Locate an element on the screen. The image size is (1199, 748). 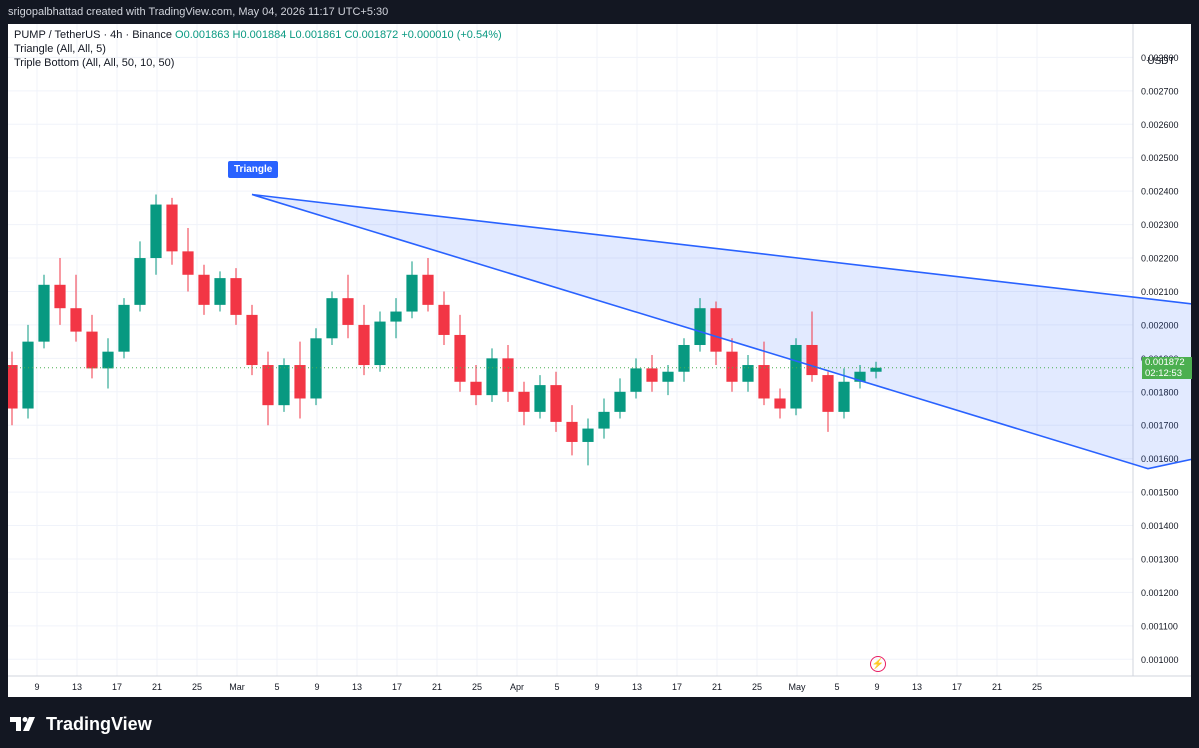
x-tick-label: Mar is located at coordinates (237, 687).